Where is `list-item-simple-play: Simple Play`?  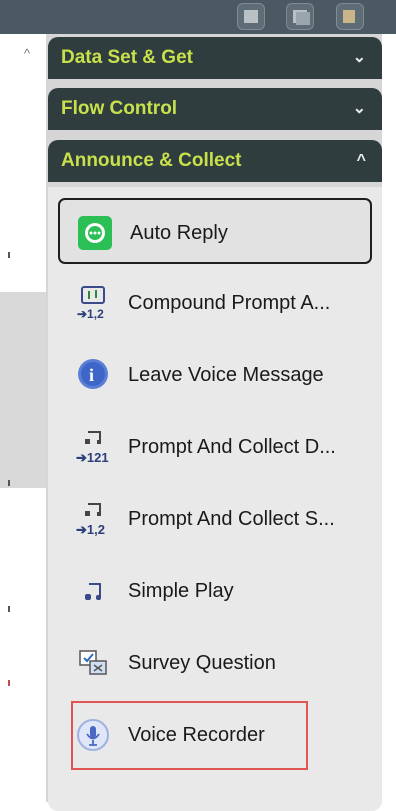
list-item-simple-play: Simple Play is located at coordinates (215, 591).